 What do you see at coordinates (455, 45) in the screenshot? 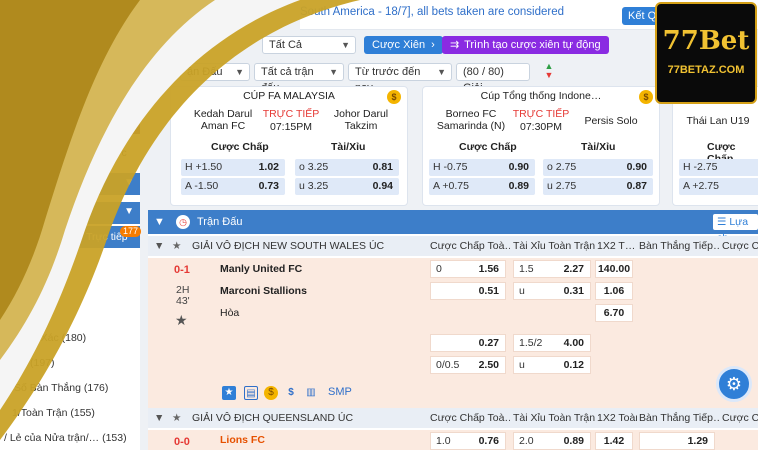
I see `parlay-builder-icon: ⇉` at bounding box center [455, 45].